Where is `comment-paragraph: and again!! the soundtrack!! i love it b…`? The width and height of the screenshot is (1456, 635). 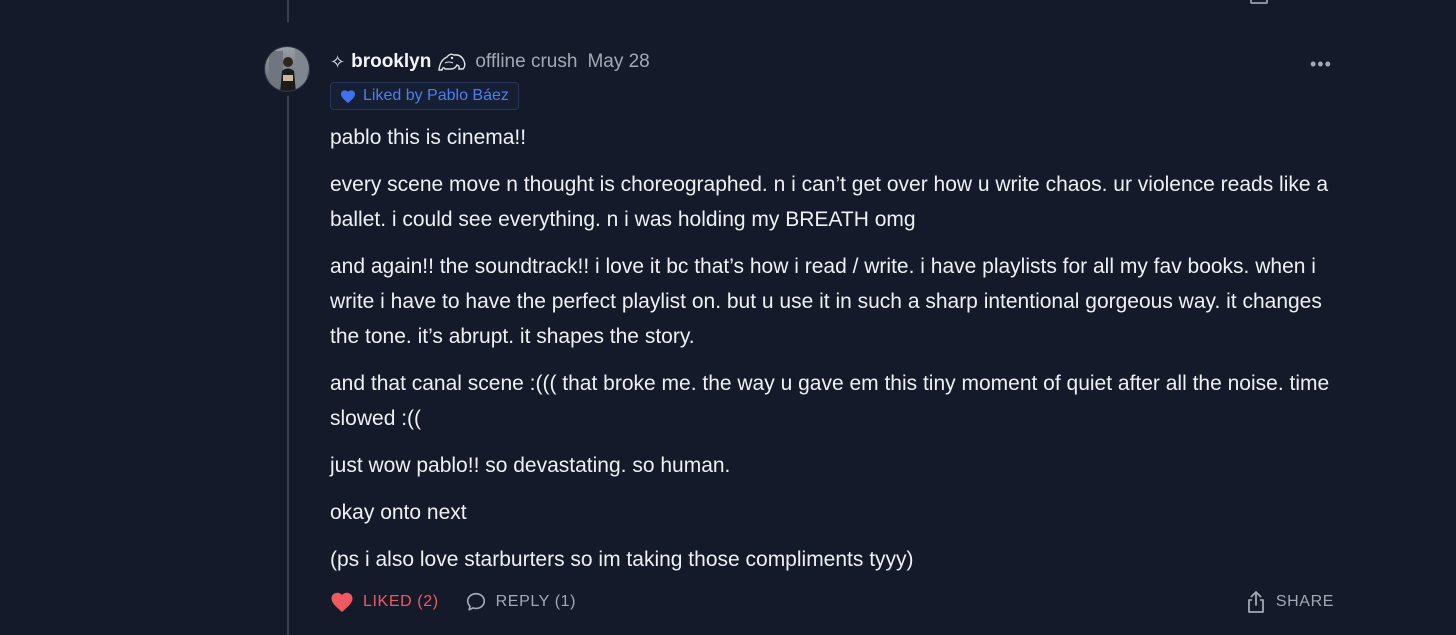 comment-paragraph: and again!! the soundtrack!! i love it b… is located at coordinates (826, 301).